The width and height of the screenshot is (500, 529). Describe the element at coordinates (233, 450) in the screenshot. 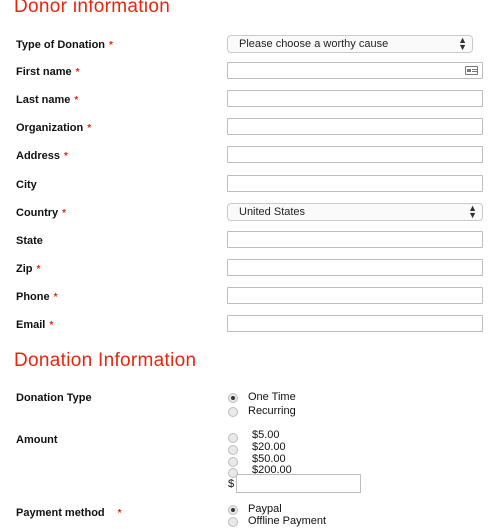

I see `amount-20-radio` at that location.